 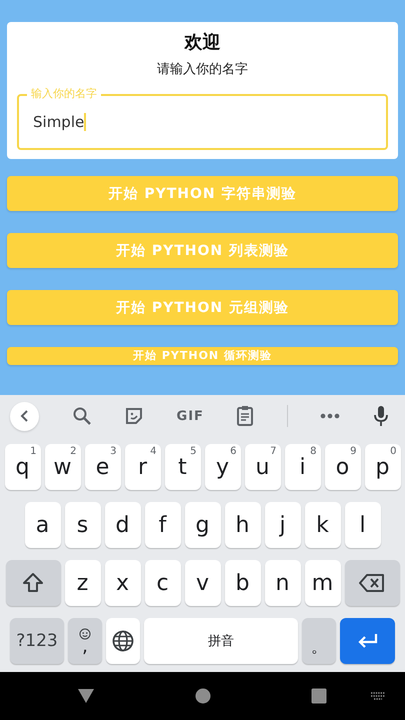 What do you see at coordinates (302, 467) in the screenshot?
I see `key: i 8` at bounding box center [302, 467].